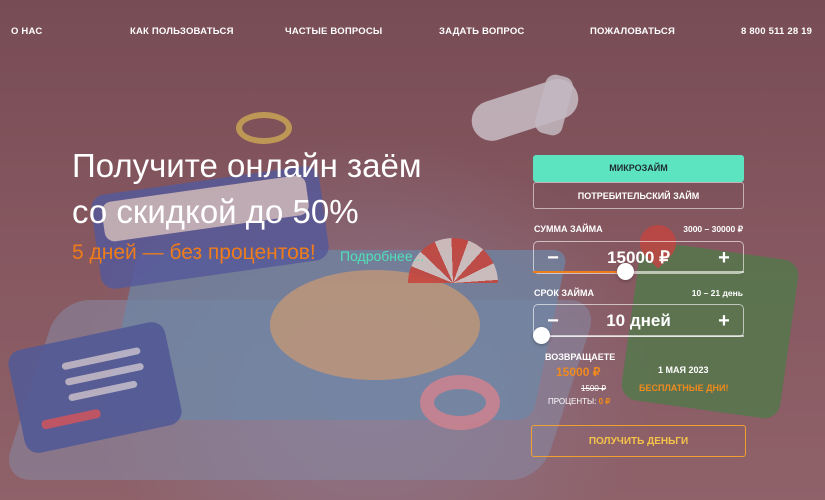 This screenshot has width=825, height=500. What do you see at coordinates (568, 229) in the screenshot?
I see `amount-label: СУММА ЗАЙМА` at bounding box center [568, 229].